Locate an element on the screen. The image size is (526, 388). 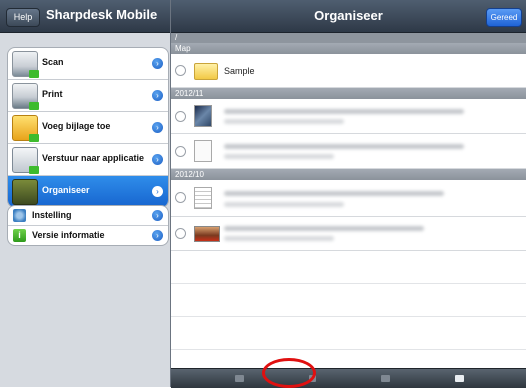
info-icon: i is located at coordinates (19, 235).